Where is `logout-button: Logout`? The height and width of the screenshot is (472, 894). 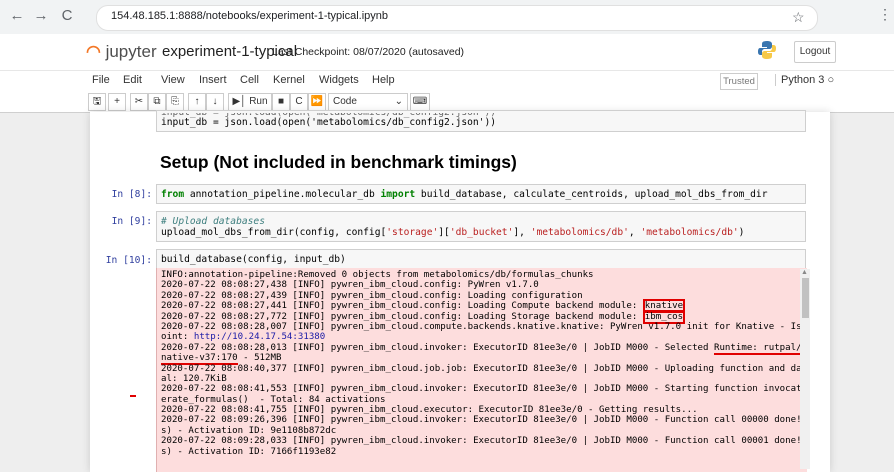 logout-button: Logout is located at coordinates (815, 52).